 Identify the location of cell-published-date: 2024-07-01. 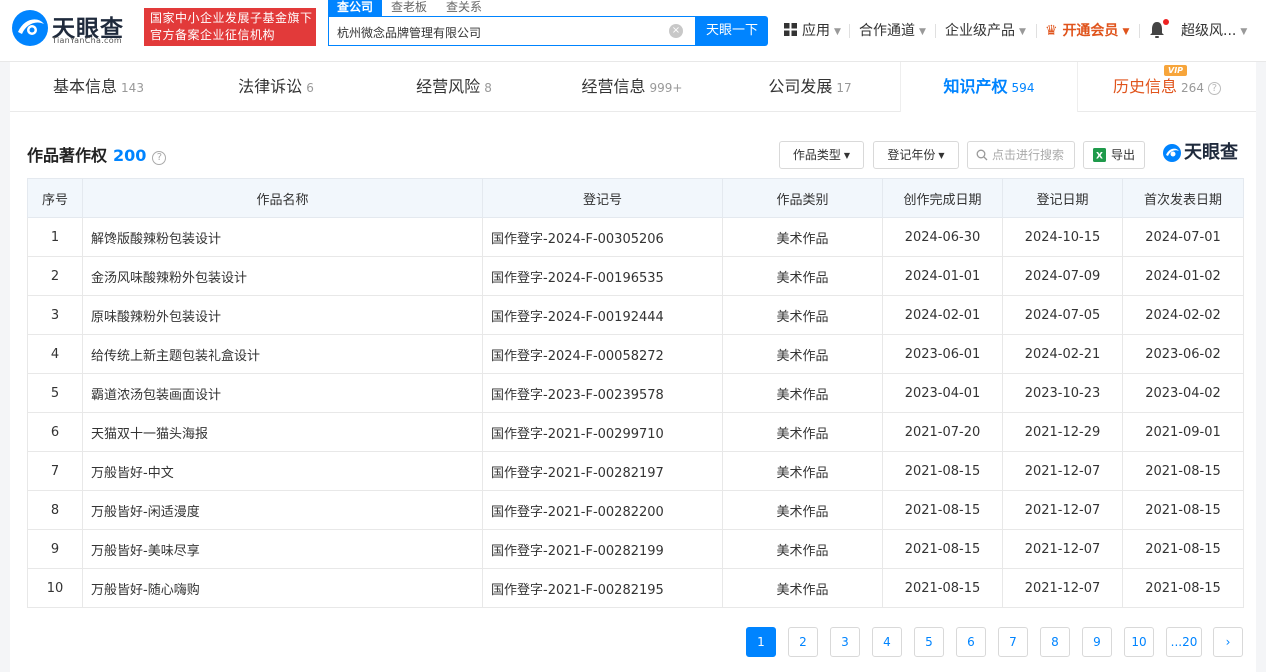
(1183, 237).